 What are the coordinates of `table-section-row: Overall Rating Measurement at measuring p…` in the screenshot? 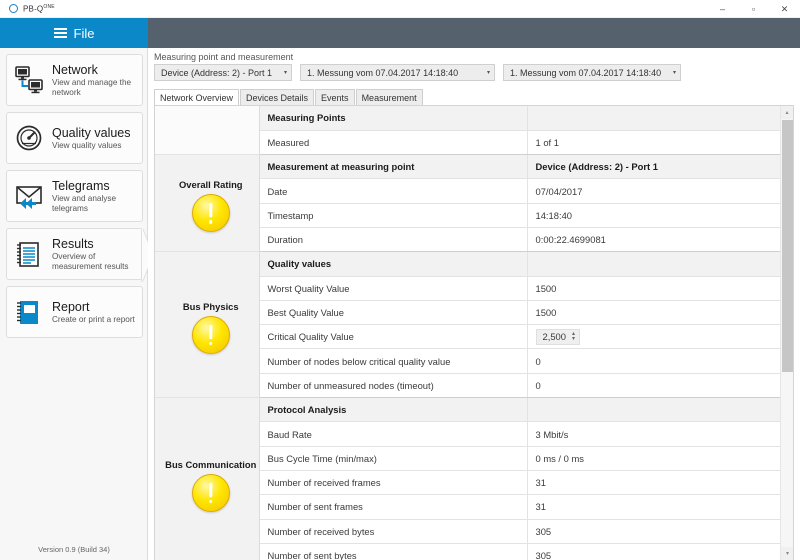 It's located at (467, 203).